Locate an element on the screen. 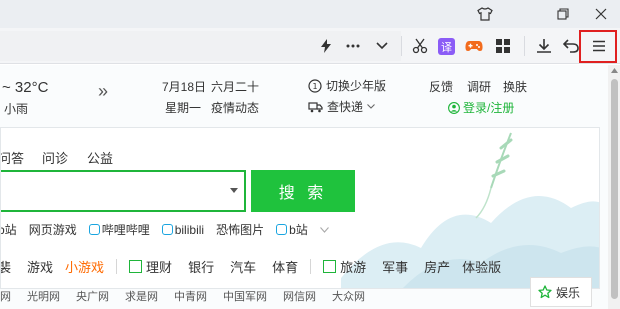 The width and height of the screenshot is (620, 309). hot-link: bilibili is located at coordinates (183, 229).